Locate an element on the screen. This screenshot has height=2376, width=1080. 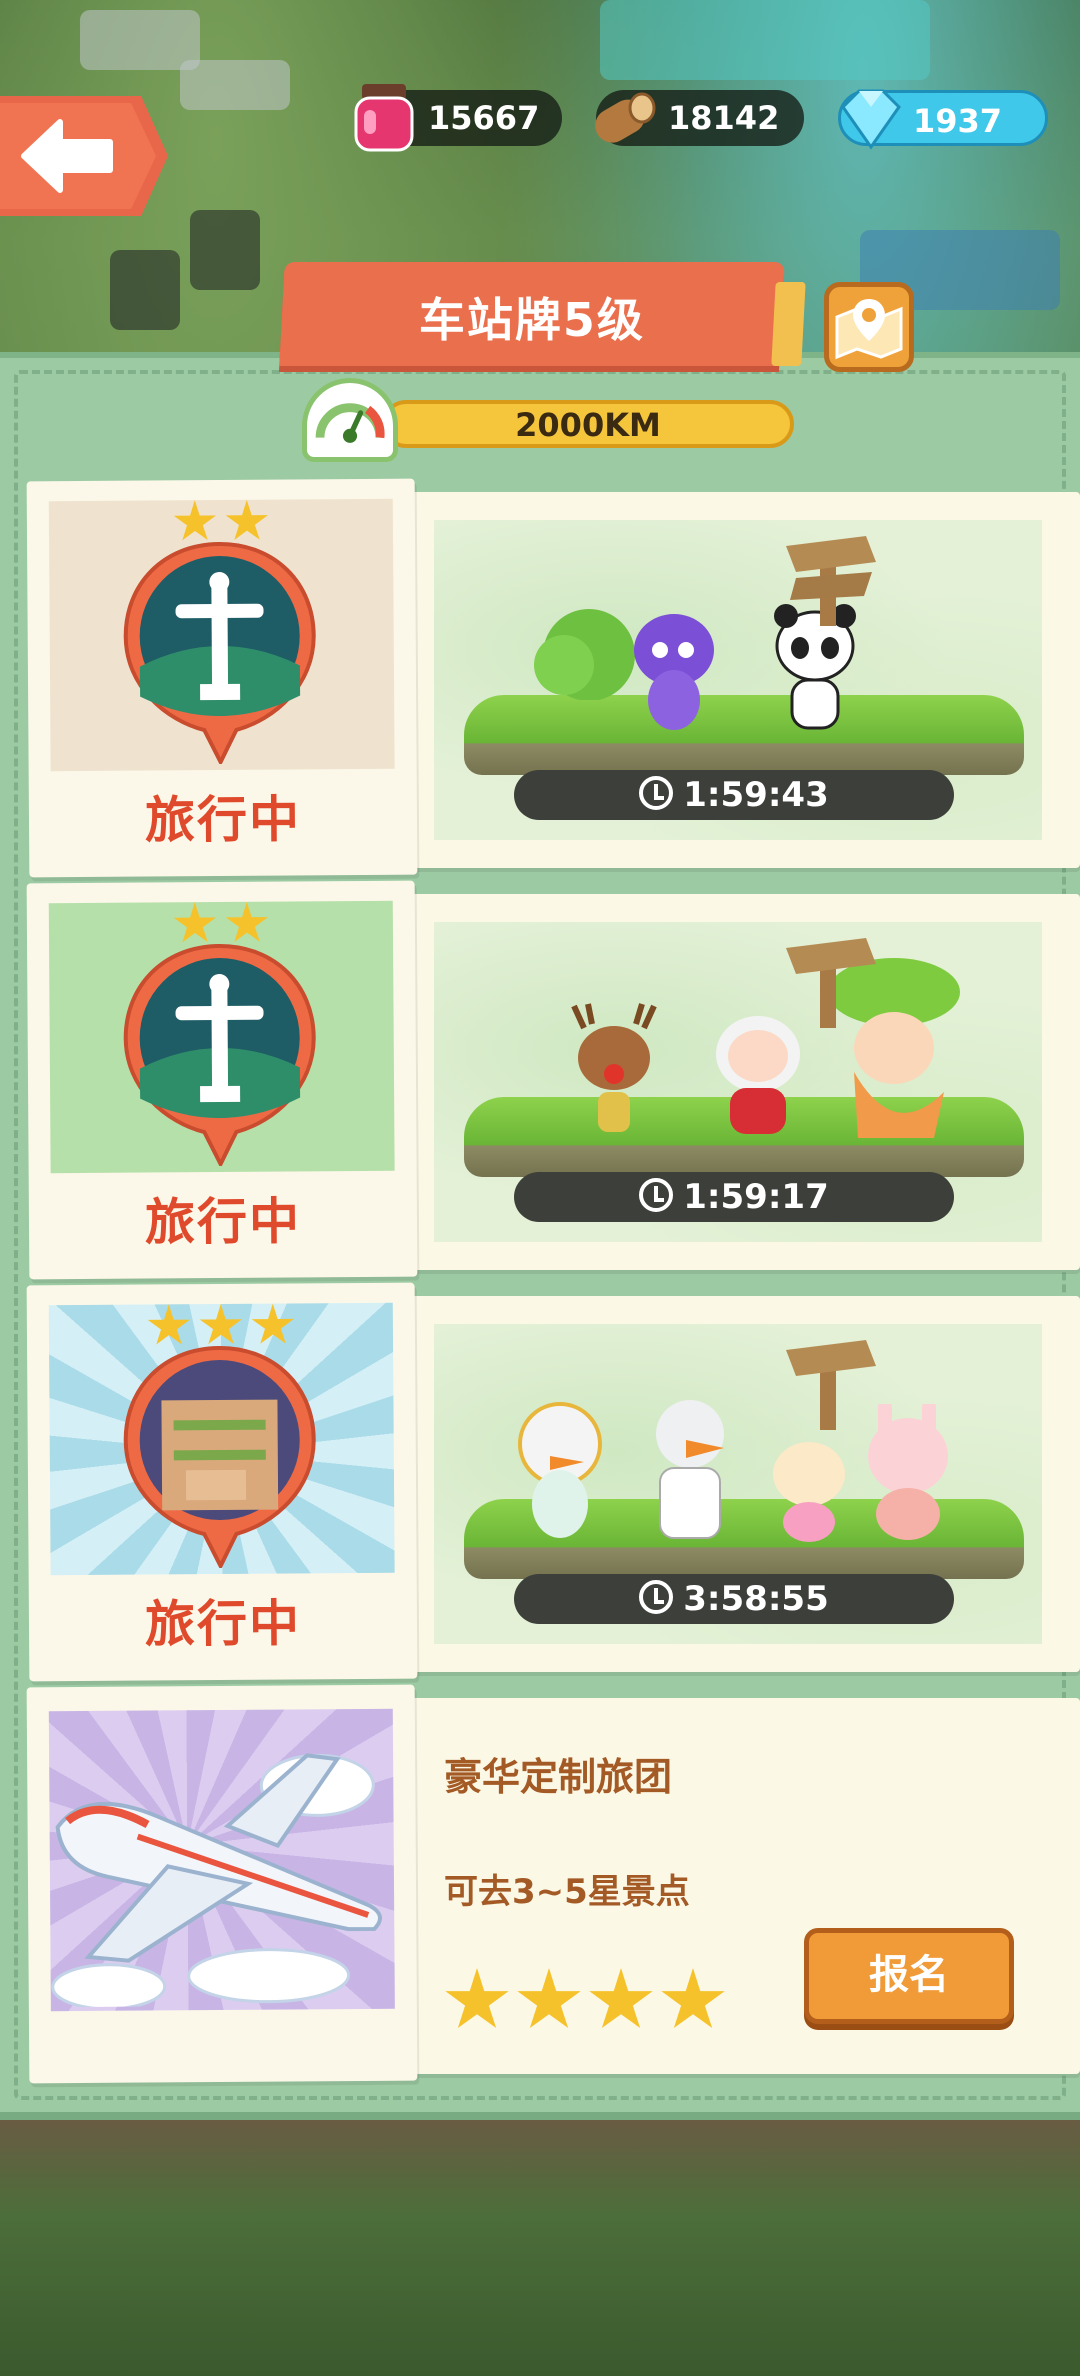
jam-counter: 15667 is located at coordinates (458, 118).